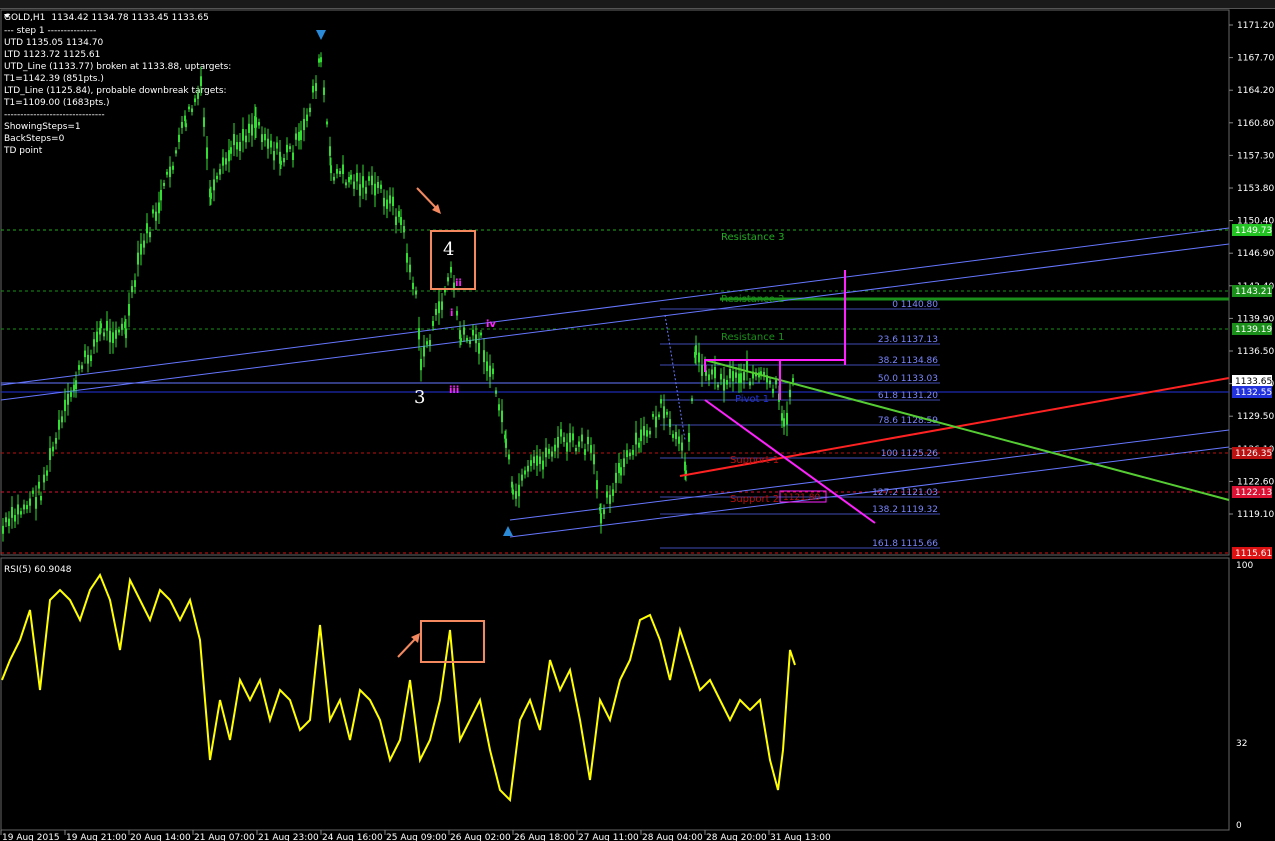 The image size is (1275, 841). What do you see at coordinates (915, 305) in the screenshot?
I see `fib-label: 0 1140.80` at bounding box center [915, 305].